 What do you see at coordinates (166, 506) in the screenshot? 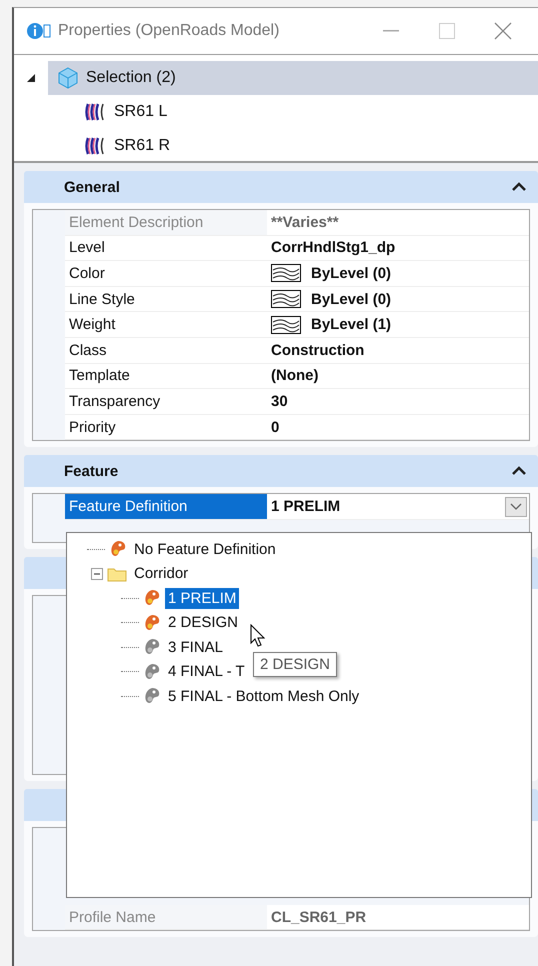
I see `property-label: Feature Definition` at bounding box center [166, 506].